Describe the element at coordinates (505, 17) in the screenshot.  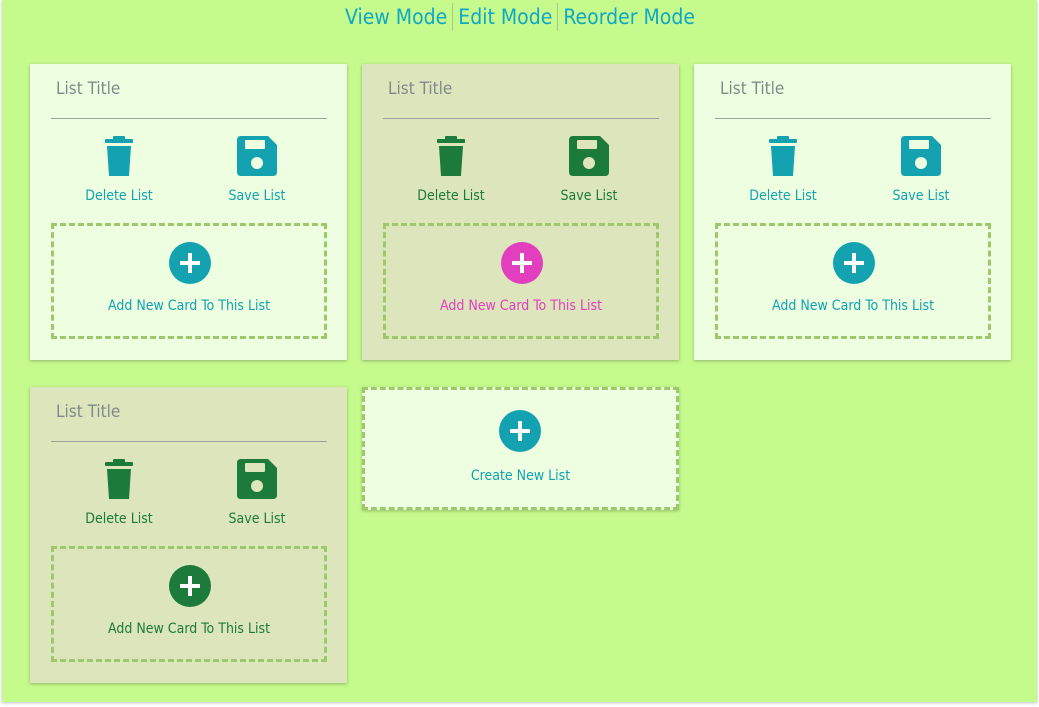
I see `edit-mode-link: Edit Mode` at that location.